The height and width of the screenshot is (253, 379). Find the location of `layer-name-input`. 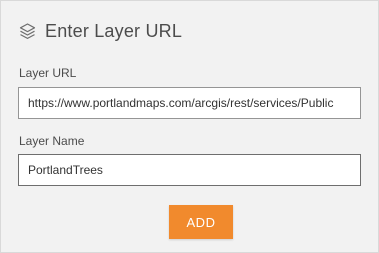

layer-name-input is located at coordinates (189, 170).